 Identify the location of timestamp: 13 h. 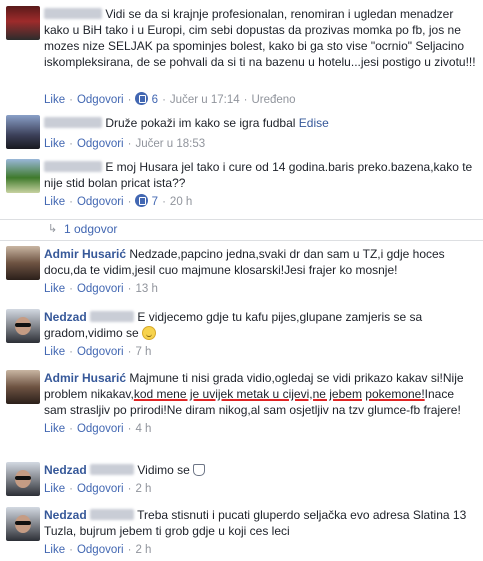
(146, 289).